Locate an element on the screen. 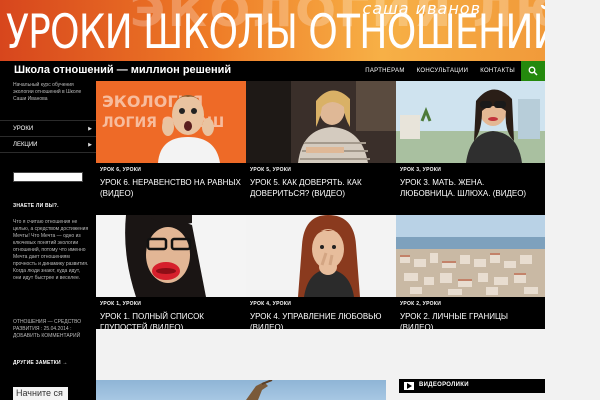 This screenshot has height=400, width=600. lesson-title: УРОК 1. ПОЛНЫЙ СПИСОК ГЛУПОСТЕЙ (ВИДЕО) is located at coordinates (171, 320).